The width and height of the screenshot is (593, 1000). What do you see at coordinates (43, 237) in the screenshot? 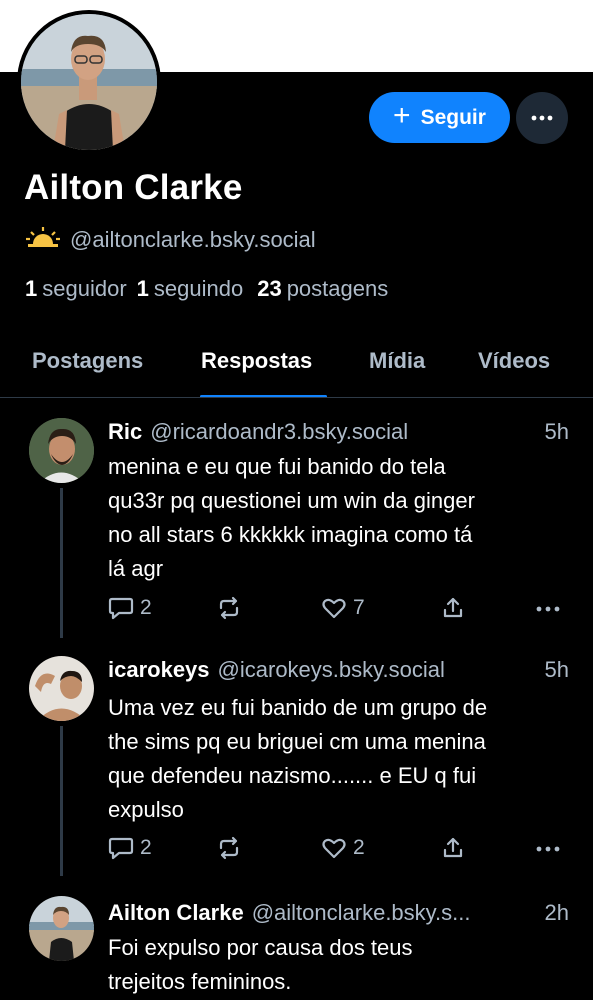
I see `sunrise-icon` at bounding box center [43, 237].